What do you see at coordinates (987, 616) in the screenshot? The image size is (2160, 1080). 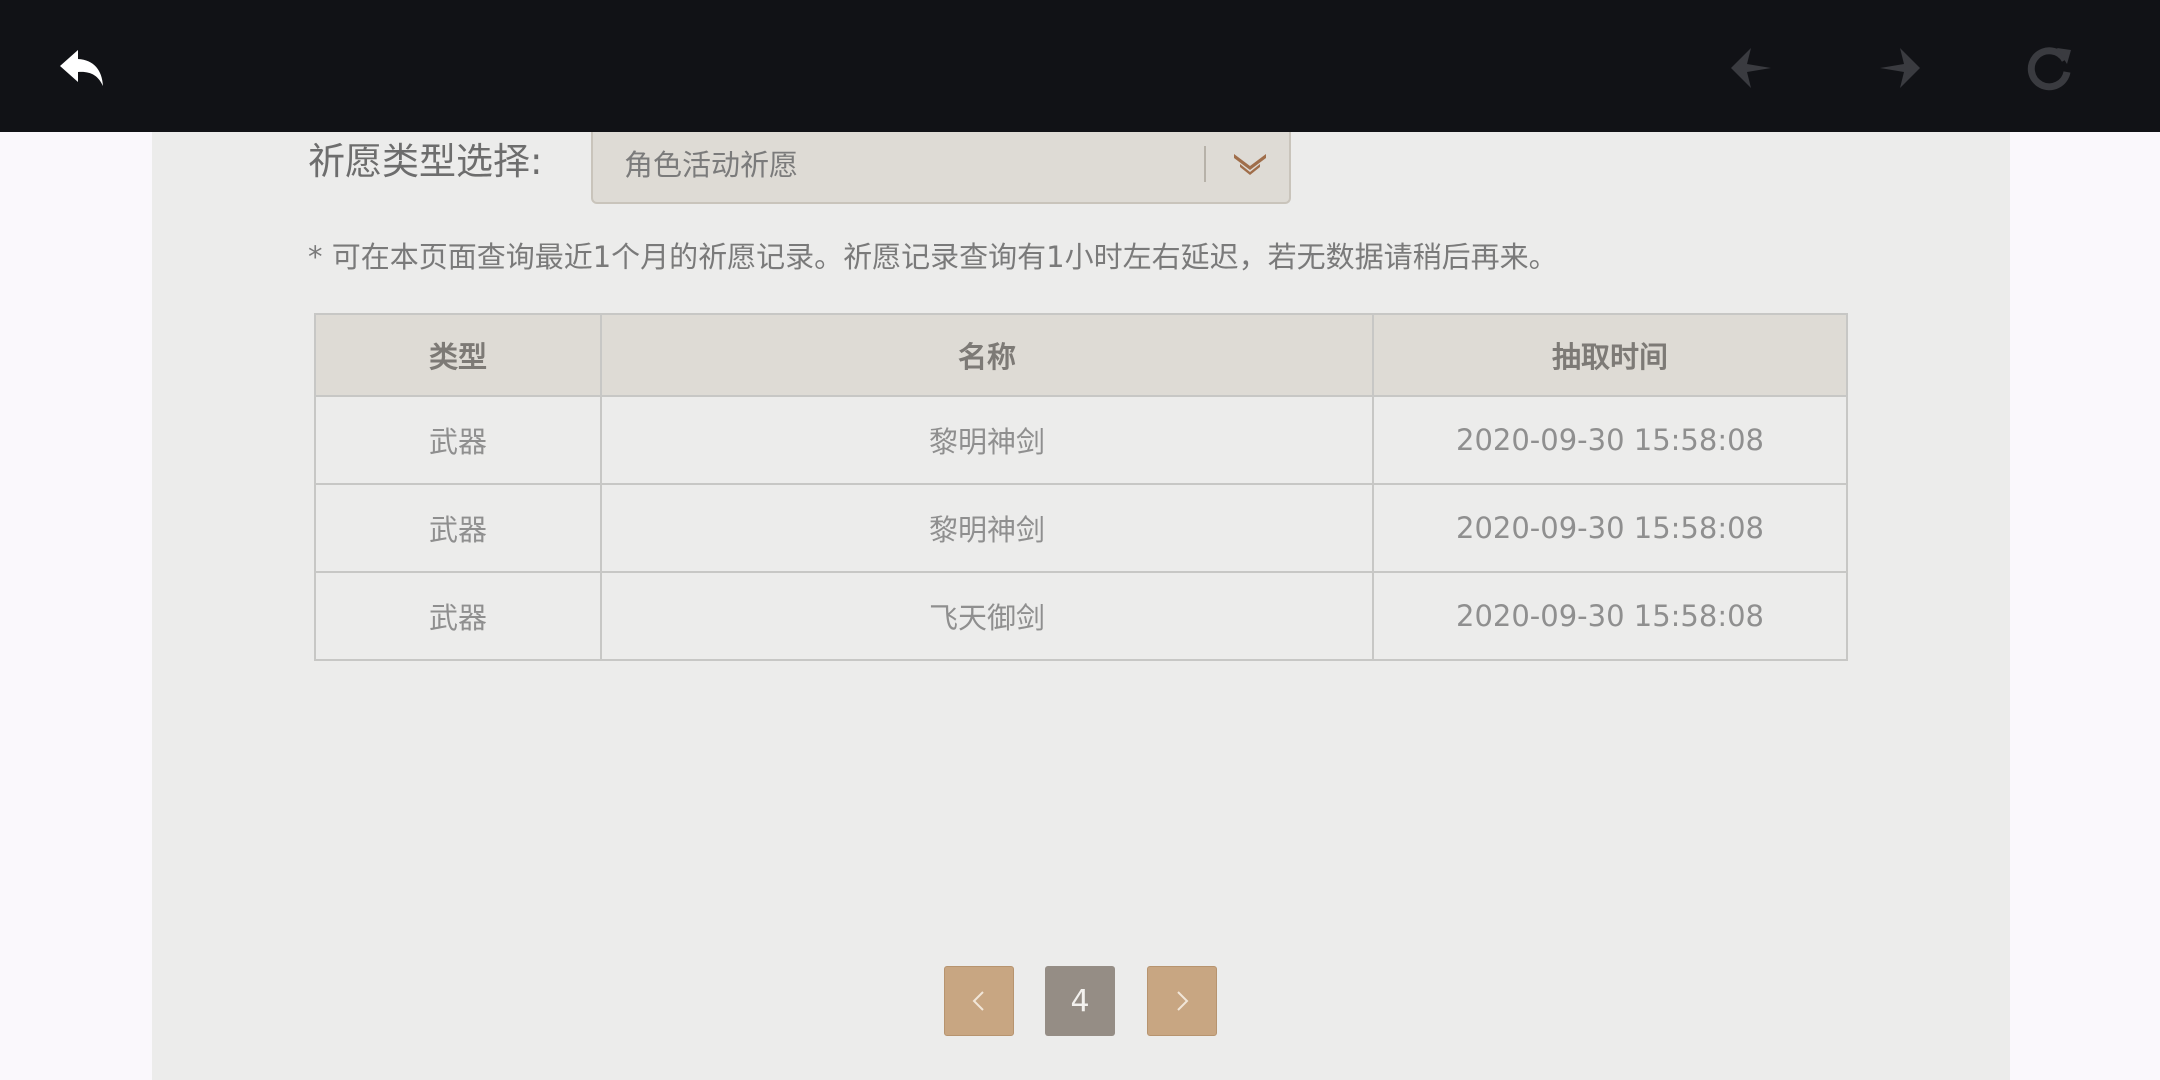 I see `cell-name: 飞天御剑` at bounding box center [987, 616].